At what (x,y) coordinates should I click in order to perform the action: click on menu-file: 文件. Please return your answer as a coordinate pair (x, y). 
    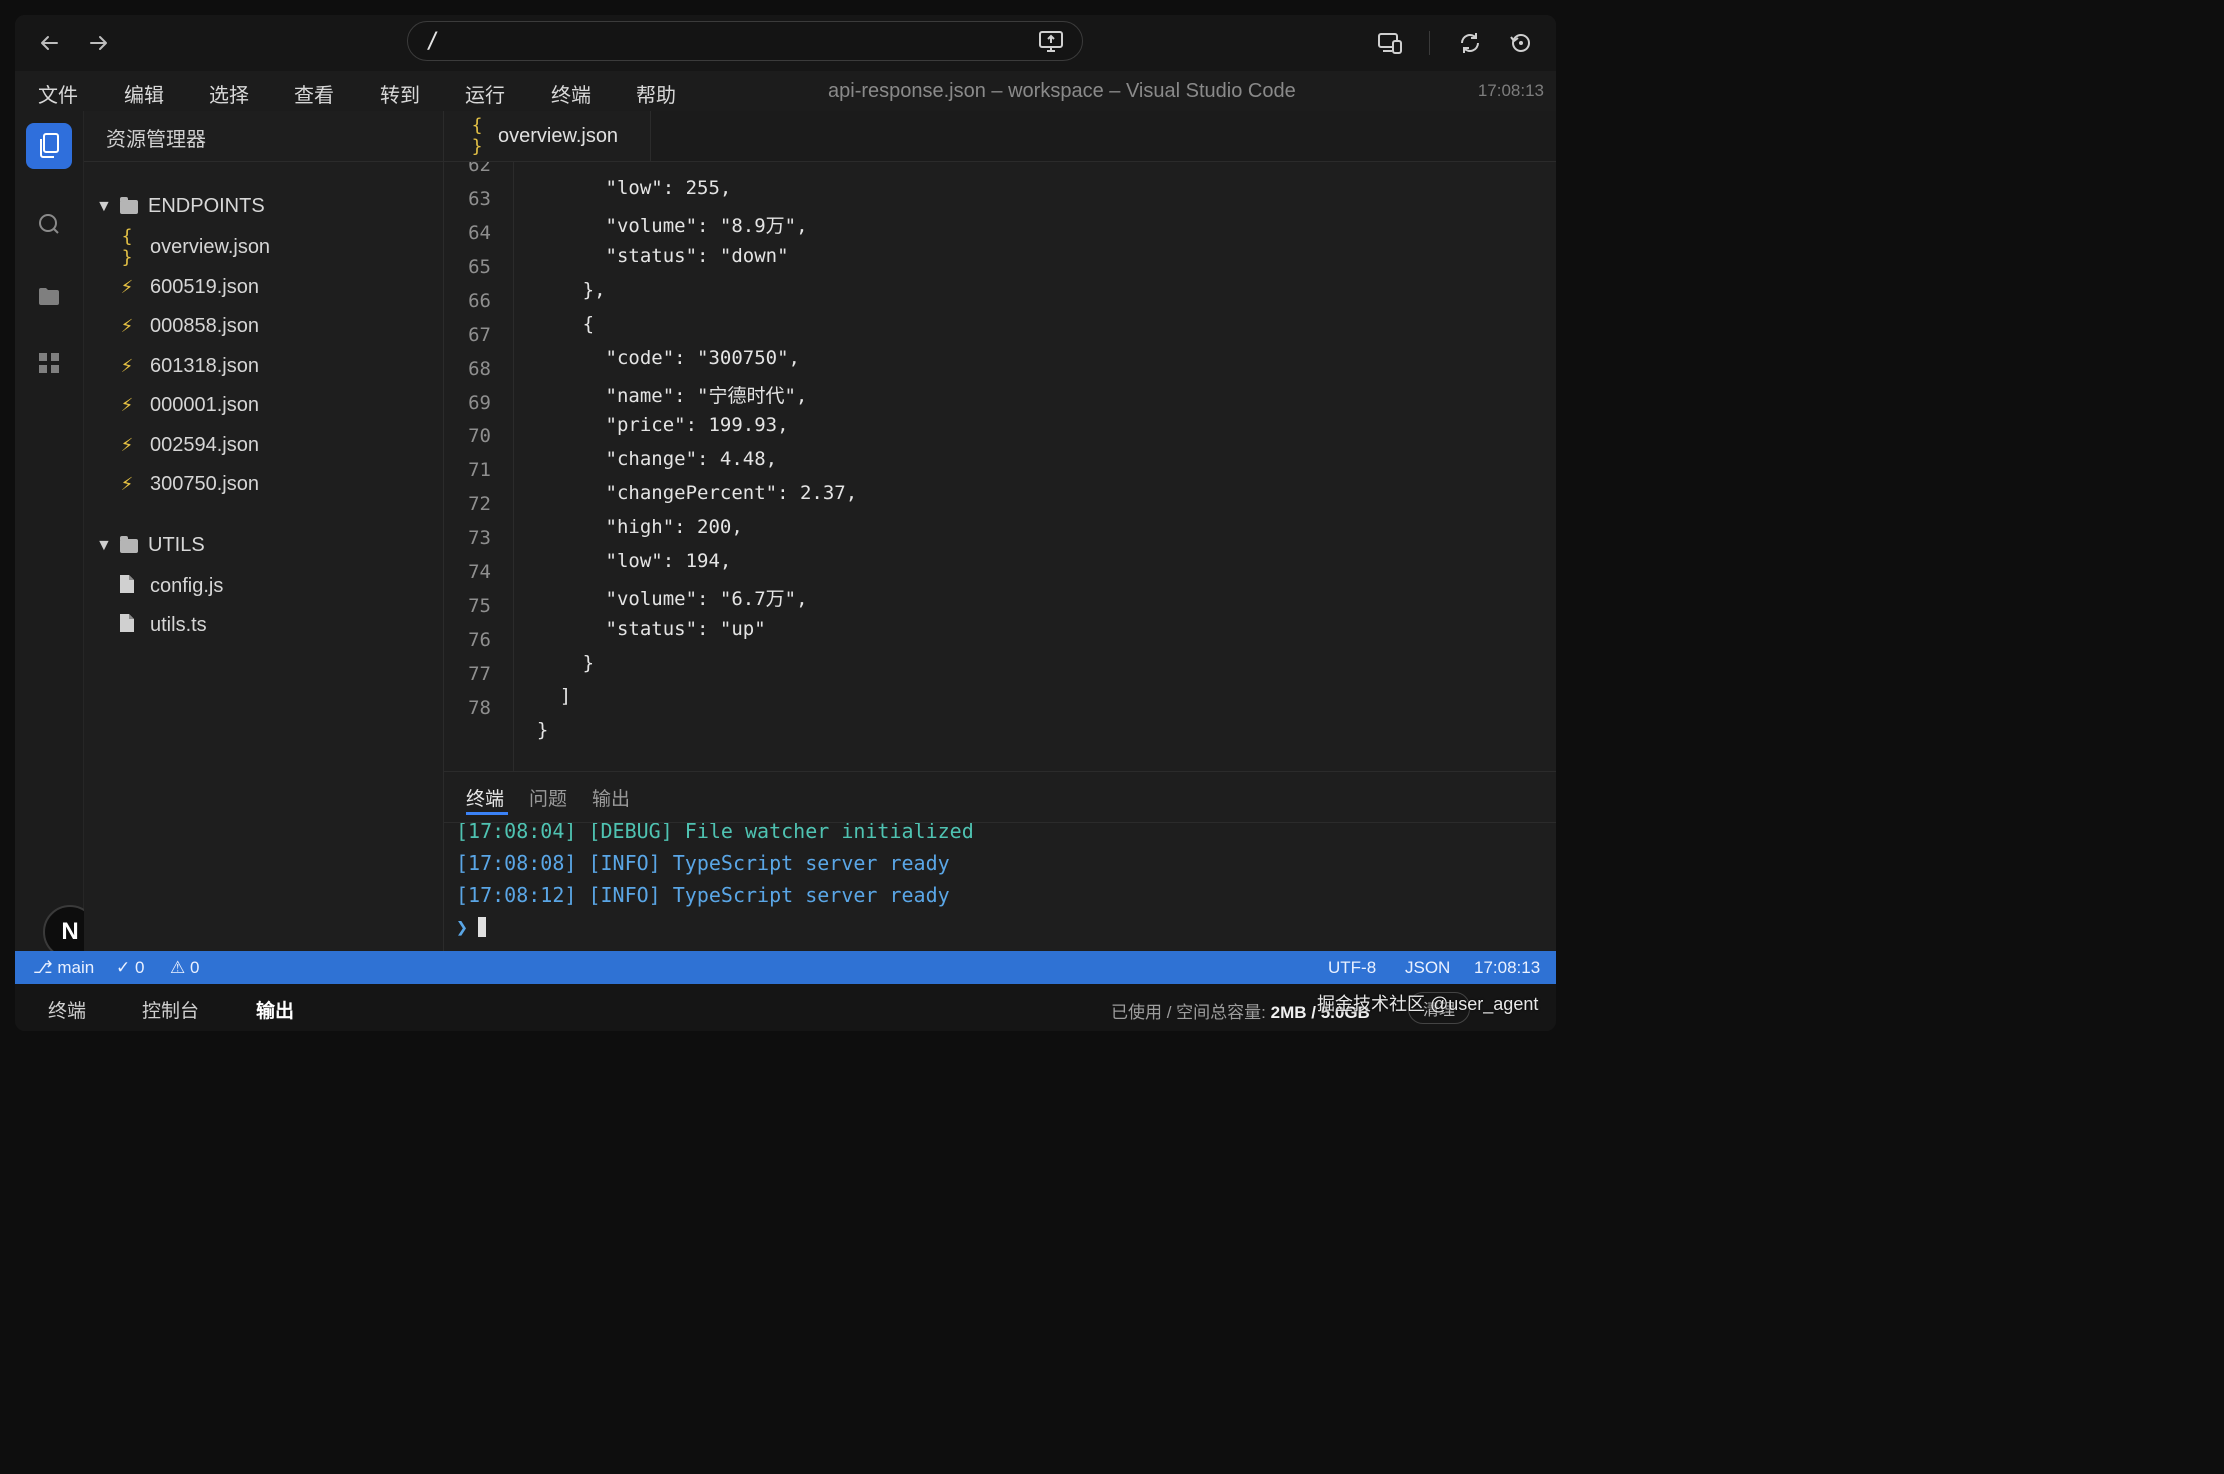
    Looking at the image, I should click on (58, 93).